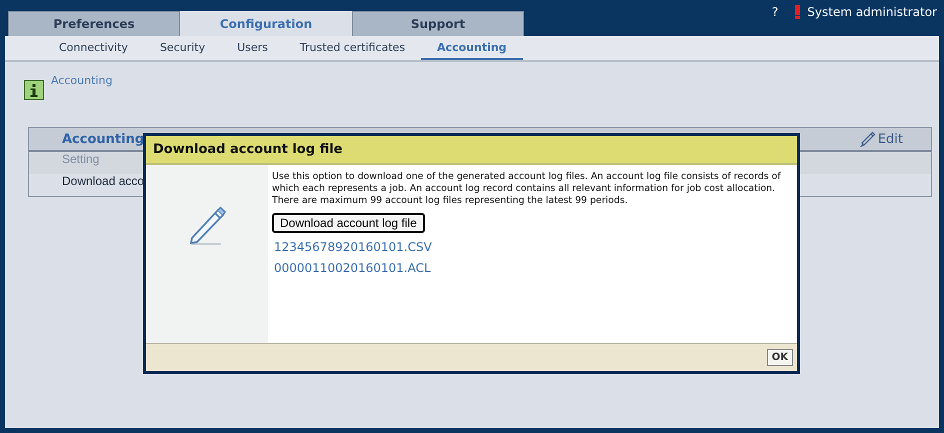 The width and height of the screenshot is (944, 433). I want to click on sub-tab: Security, so click(183, 48).